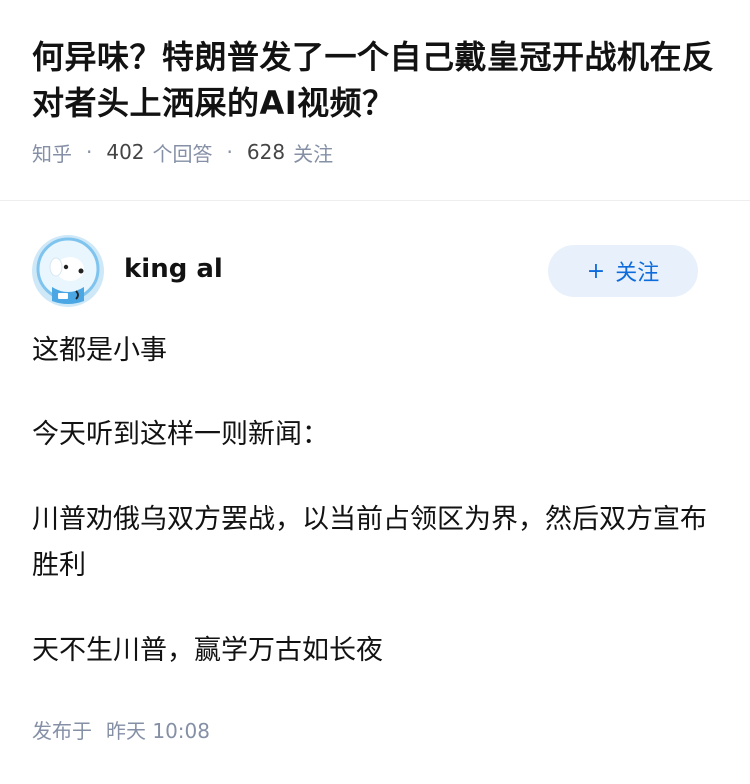 The image size is (750, 784). What do you see at coordinates (637, 273) in the screenshot?
I see `follow-button-label: 关注` at bounding box center [637, 273].